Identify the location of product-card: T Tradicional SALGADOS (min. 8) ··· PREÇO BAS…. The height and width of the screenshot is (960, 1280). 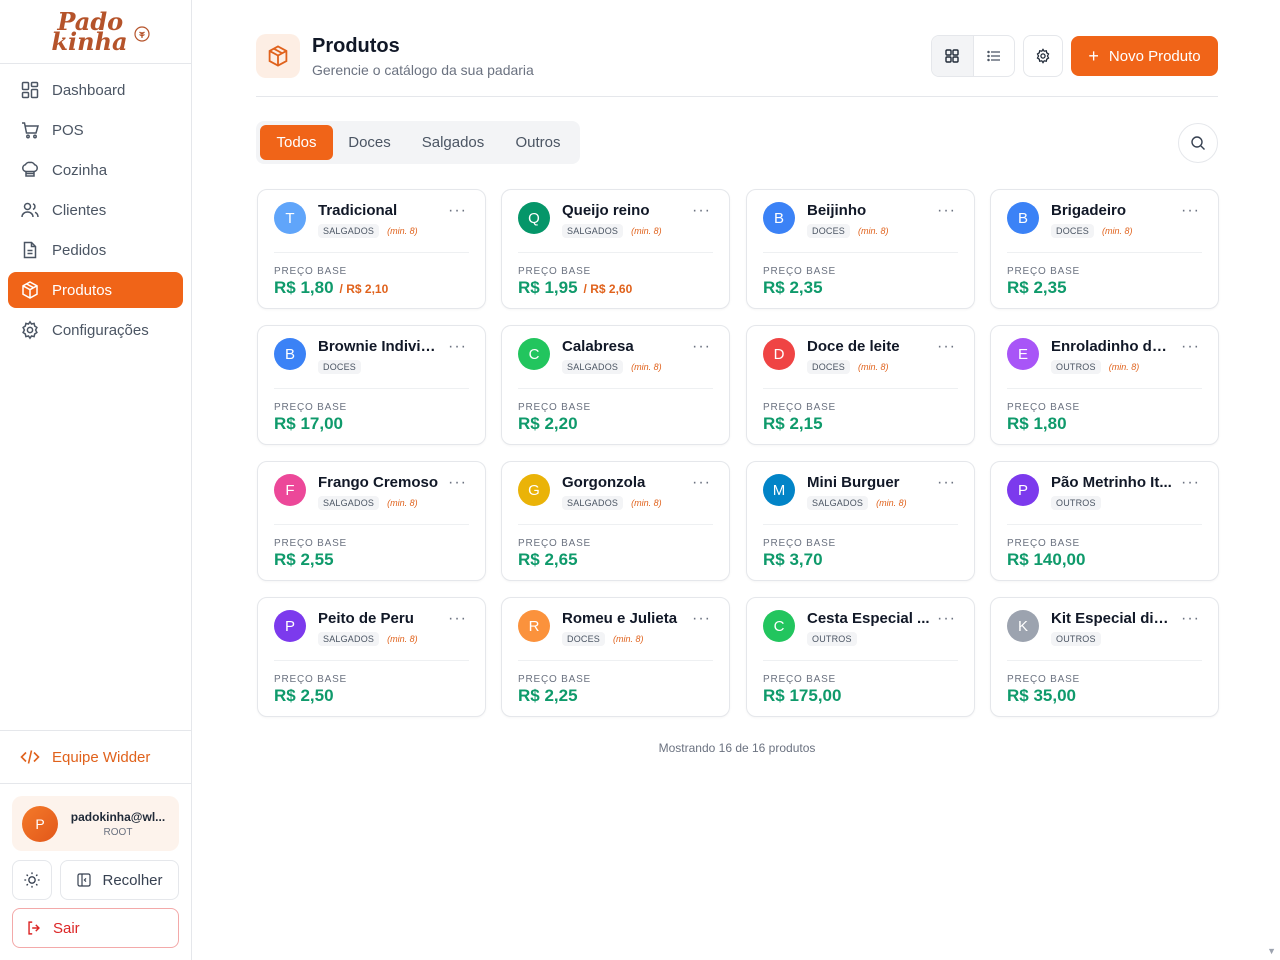
(371, 249).